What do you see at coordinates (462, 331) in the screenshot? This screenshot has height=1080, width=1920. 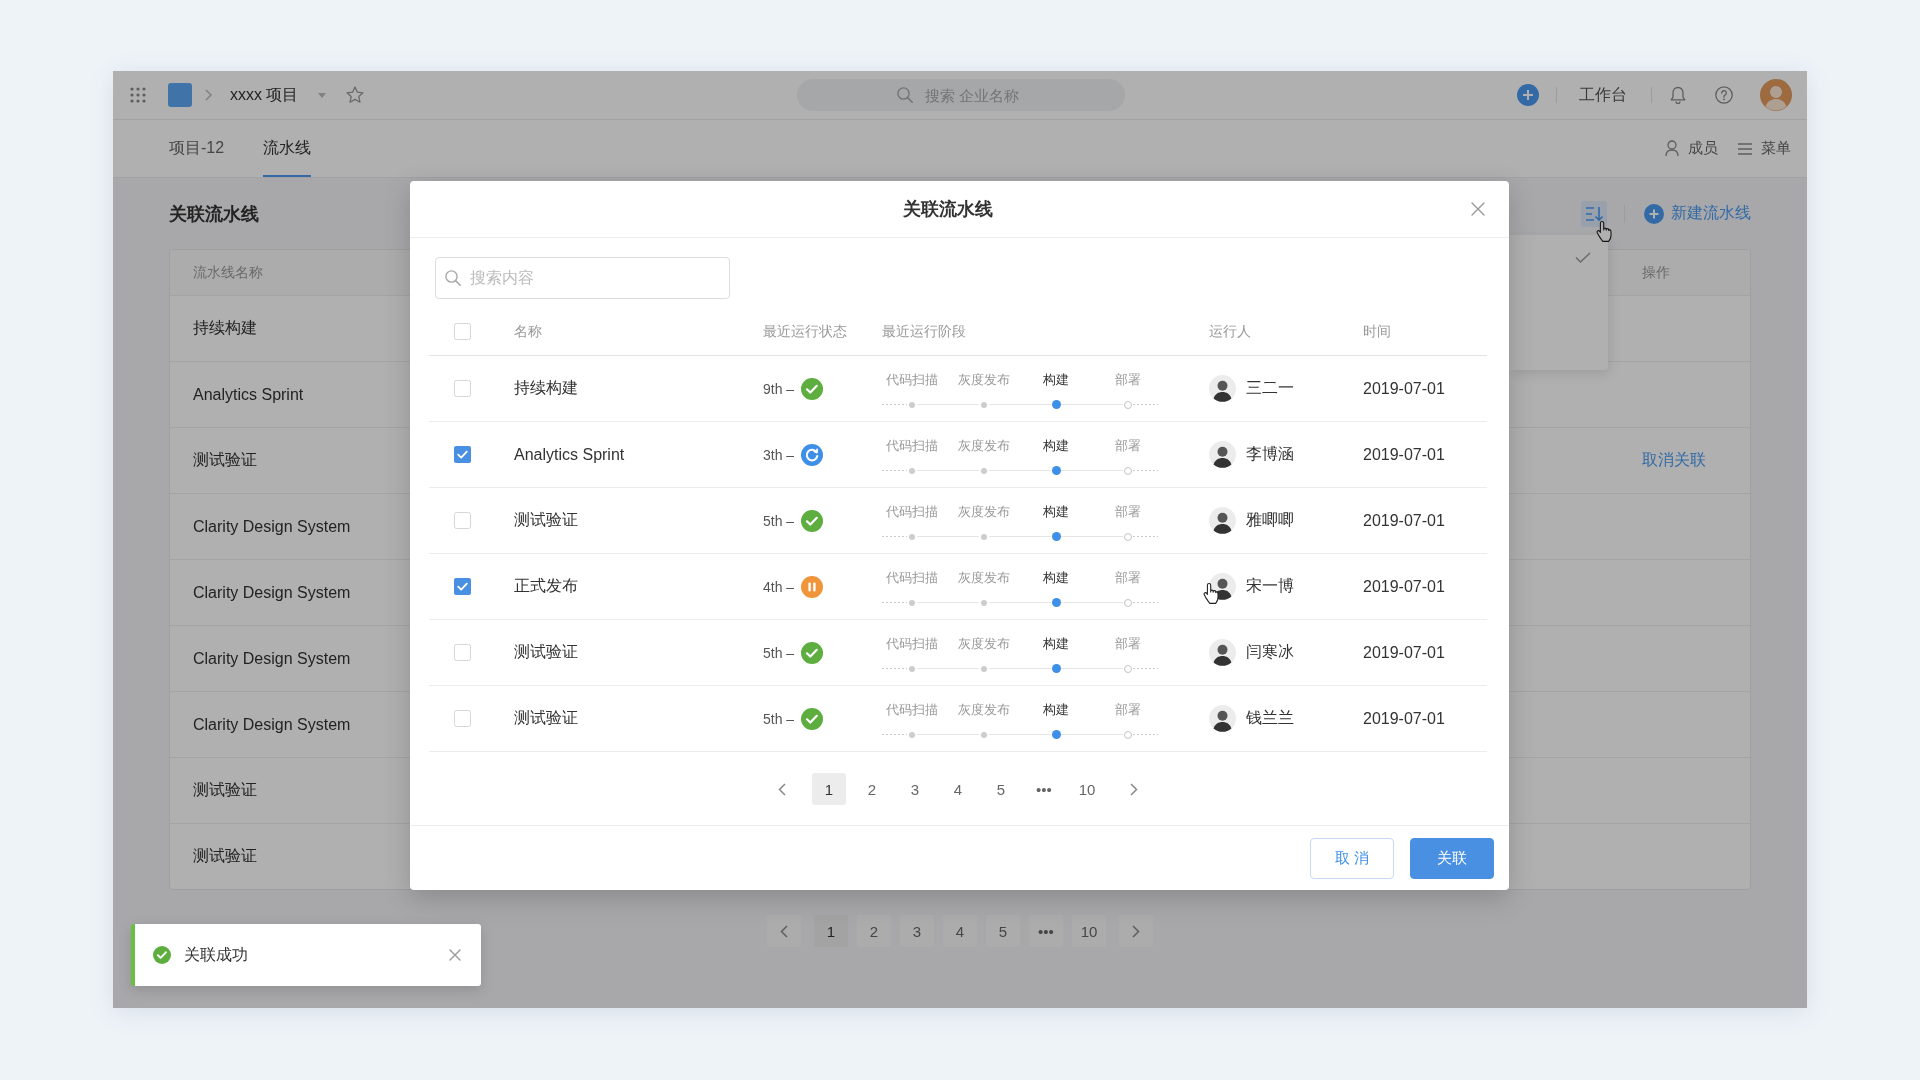 I see `select-all-checkbox` at bounding box center [462, 331].